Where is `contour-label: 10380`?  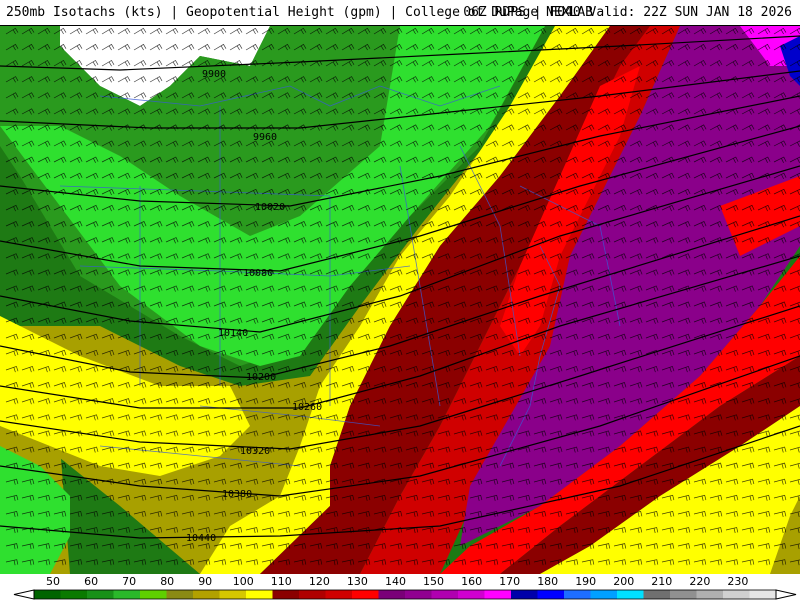
contour-label: 10380 is located at coordinates (237, 494).